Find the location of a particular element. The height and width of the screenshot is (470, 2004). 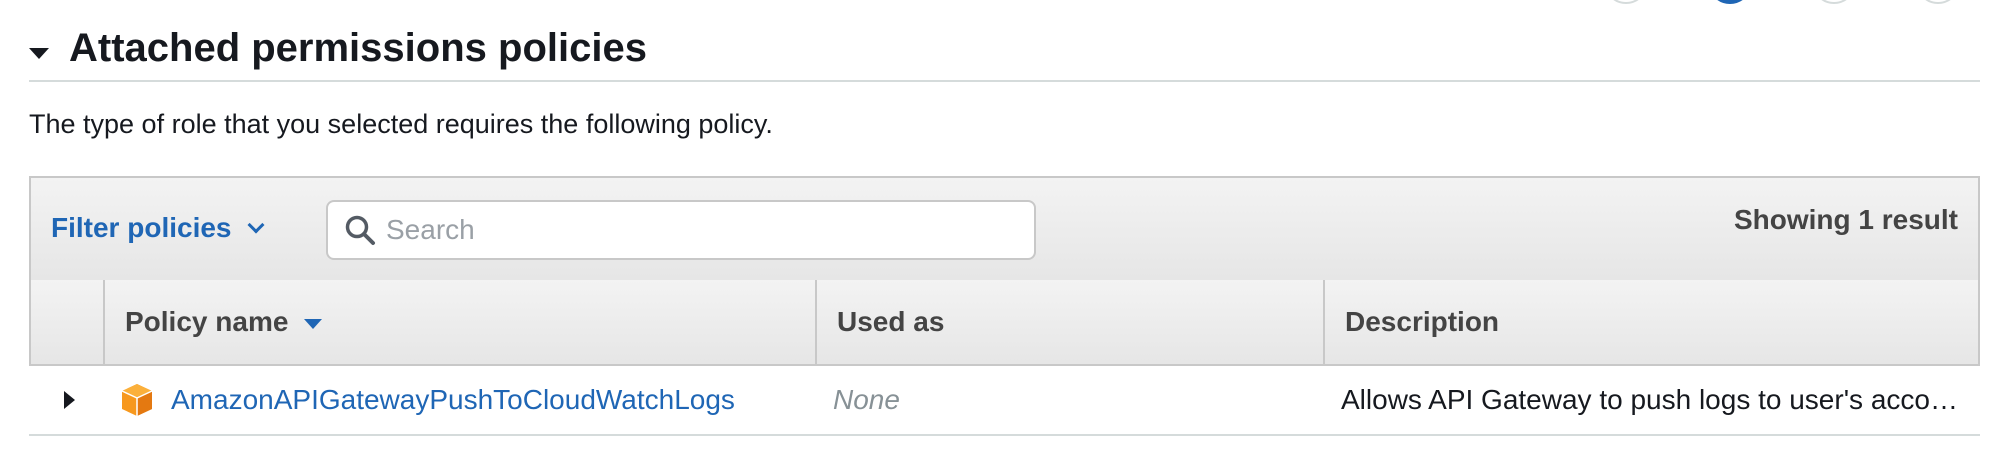

used-as-cell: None is located at coordinates (866, 399).